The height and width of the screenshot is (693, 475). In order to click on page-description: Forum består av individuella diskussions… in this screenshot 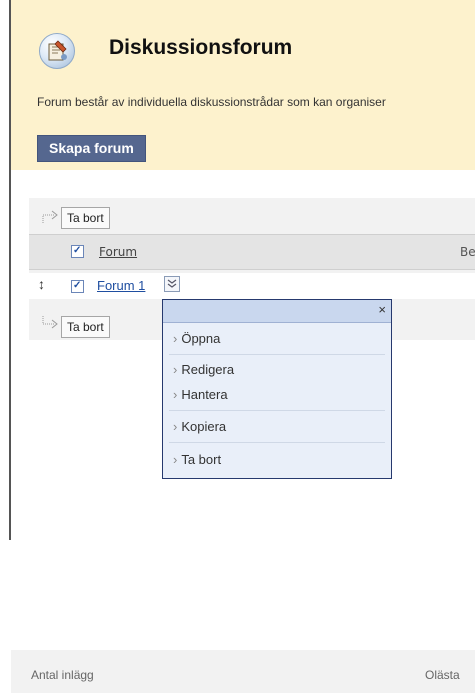, I will do `click(211, 102)`.